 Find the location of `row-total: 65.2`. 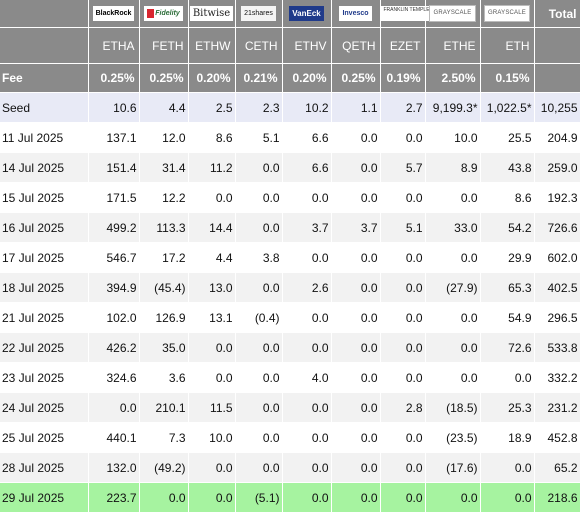

row-total: 65.2 is located at coordinates (557, 467).